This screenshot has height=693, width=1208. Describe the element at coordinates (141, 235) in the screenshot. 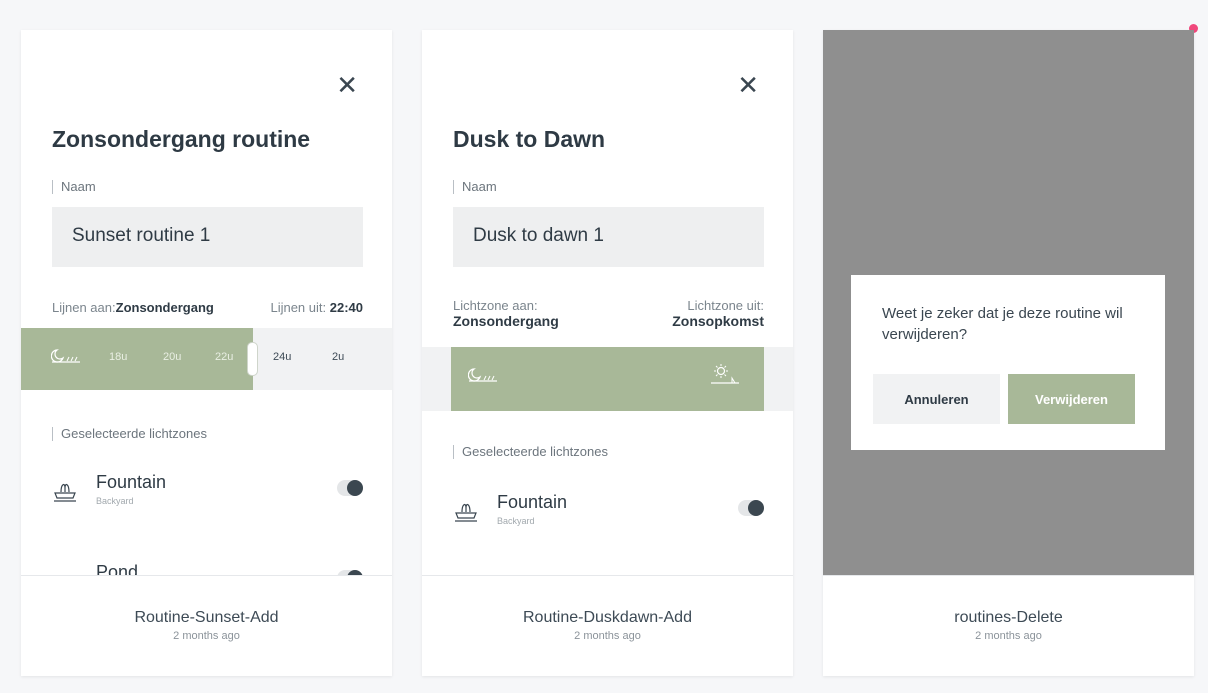

I see `name-value: Sunset routine 1` at that location.